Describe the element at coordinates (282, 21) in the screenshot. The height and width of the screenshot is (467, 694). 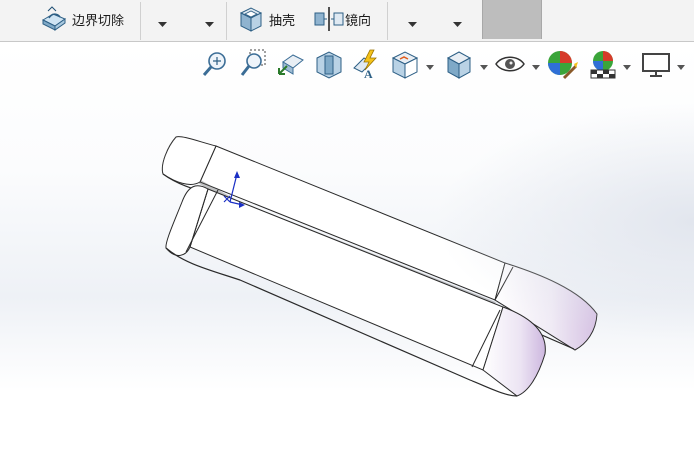
I see `shell-label: 抽壳` at that location.